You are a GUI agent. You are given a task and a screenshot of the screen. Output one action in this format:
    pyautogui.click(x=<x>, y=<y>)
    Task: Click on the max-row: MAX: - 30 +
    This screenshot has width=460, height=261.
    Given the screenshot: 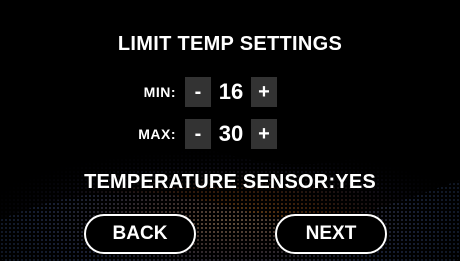 What is the action you would take?
    pyautogui.click(x=198, y=134)
    